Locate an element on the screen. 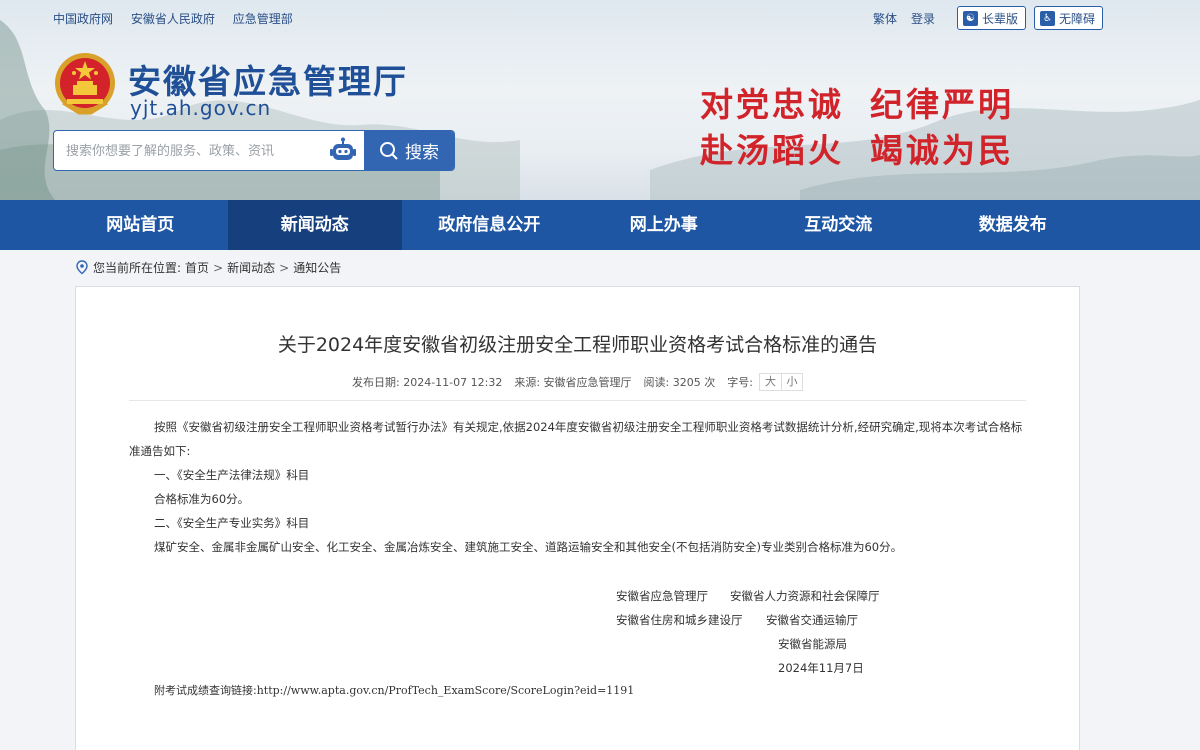  slogan-line-1: 对党忠诚 纪律严明 is located at coordinates (870, 102).